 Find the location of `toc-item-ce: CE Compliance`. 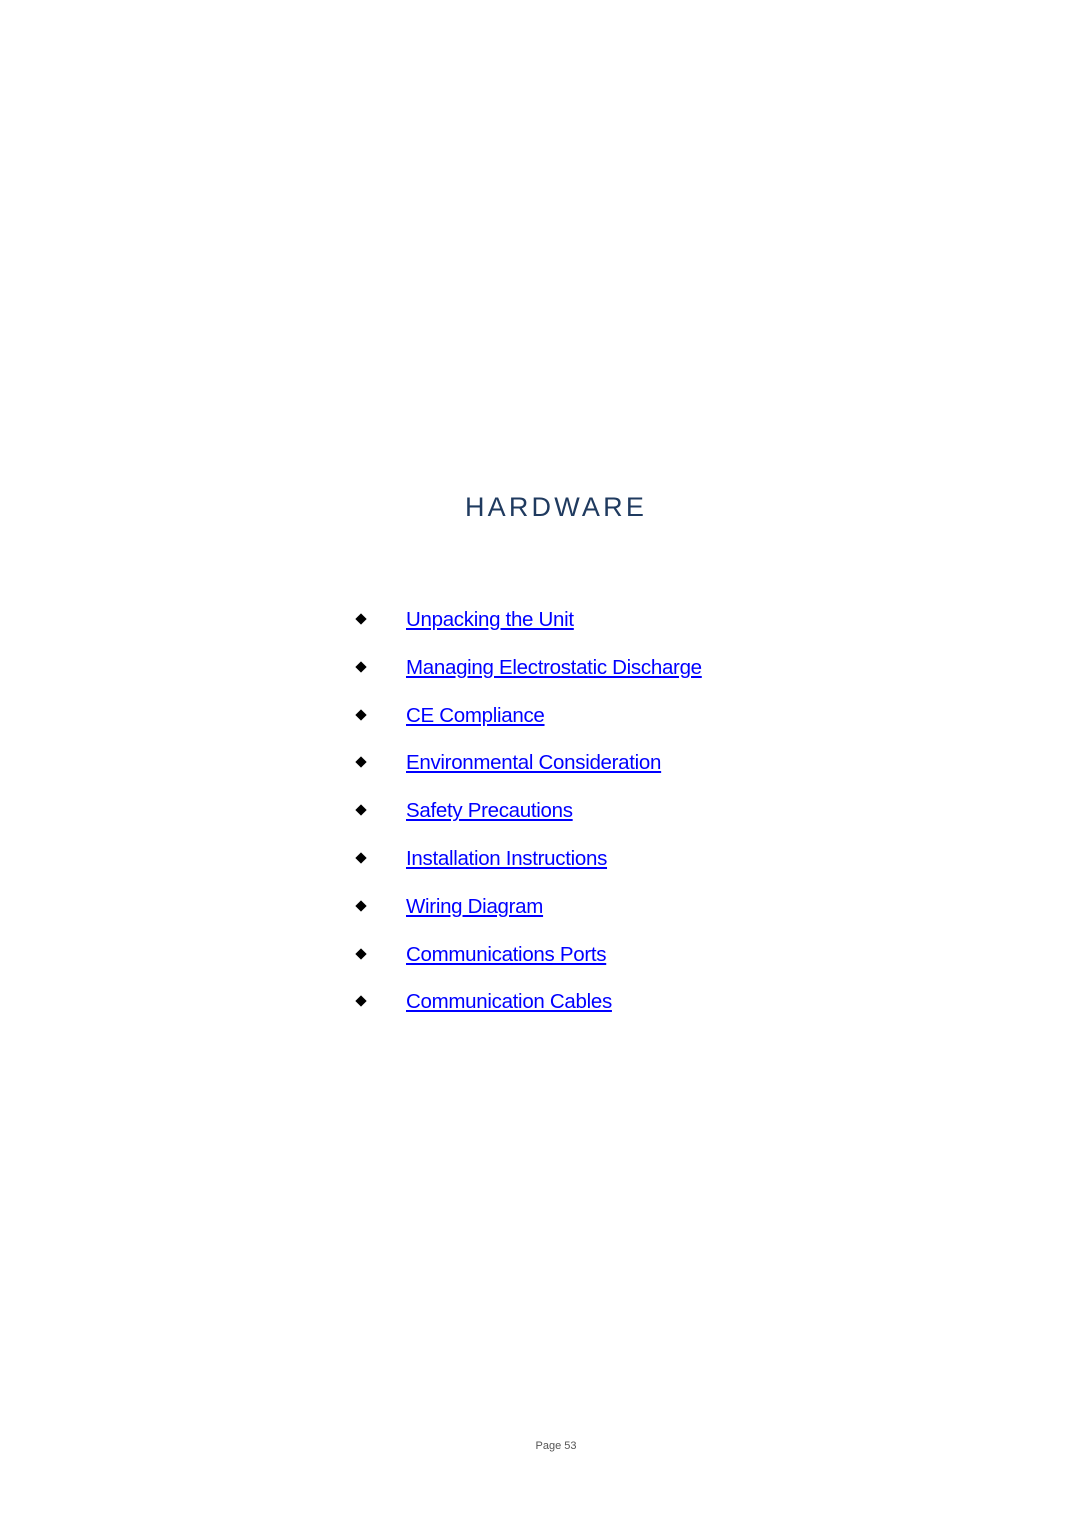

toc-item-ce: CE Compliance is located at coordinates (528, 725).